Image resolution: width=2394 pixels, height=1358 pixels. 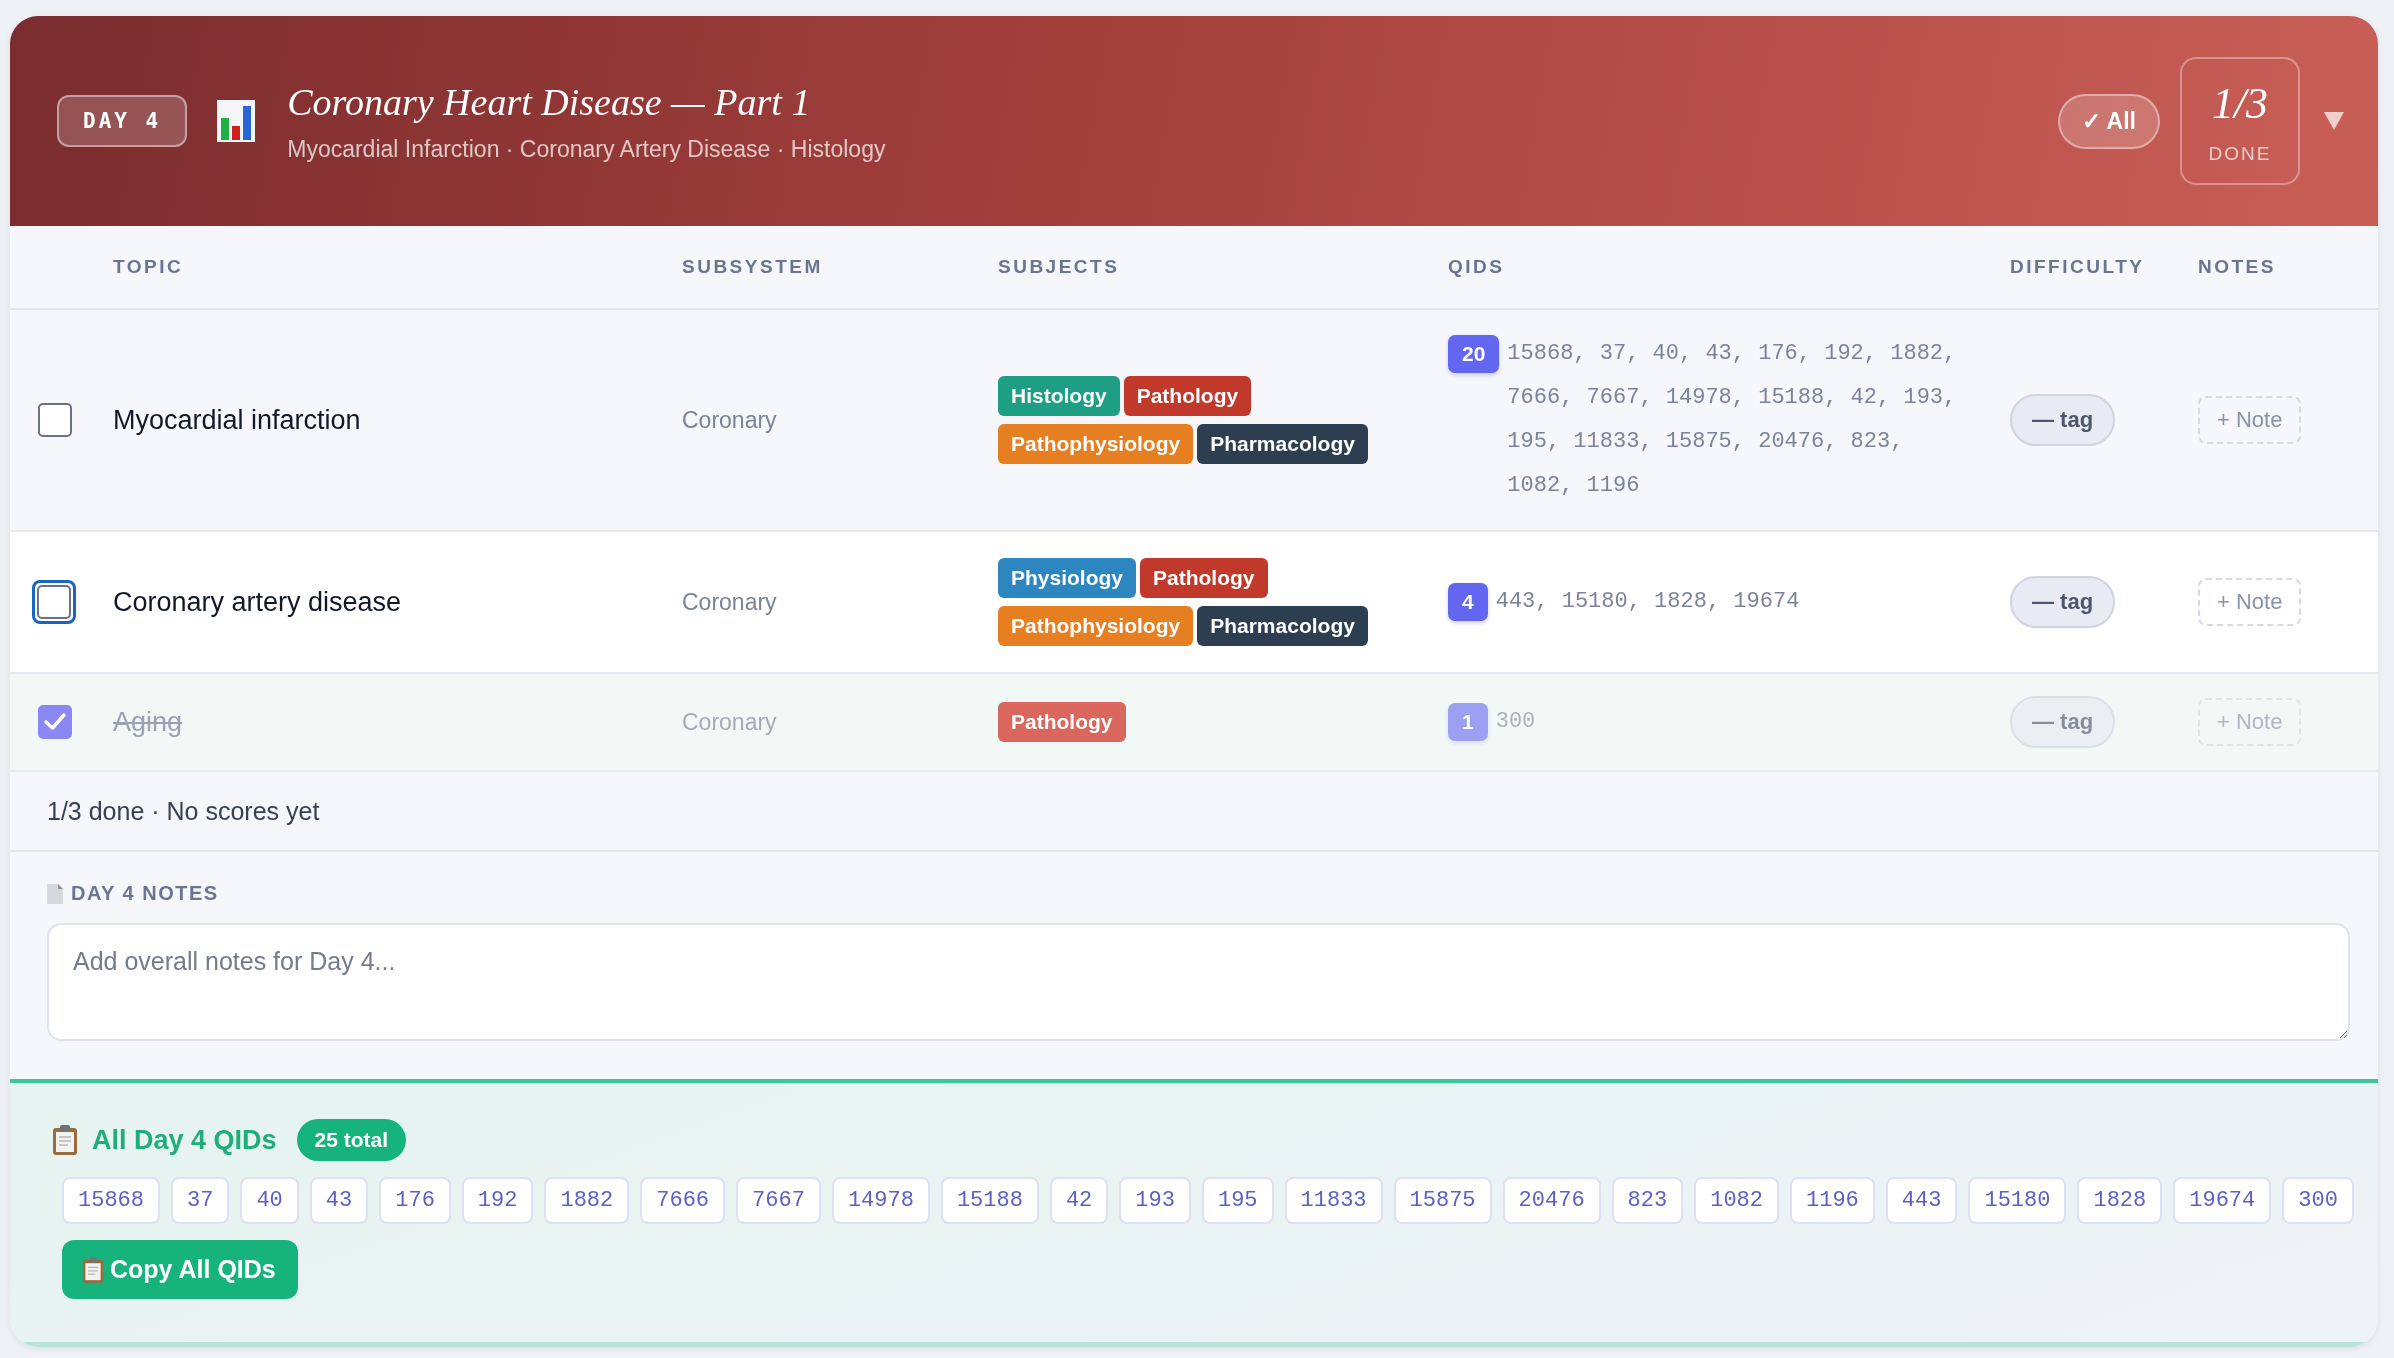 What do you see at coordinates (351, 1140) in the screenshot?
I see `total-badge: 25 total` at bounding box center [351, 1140].